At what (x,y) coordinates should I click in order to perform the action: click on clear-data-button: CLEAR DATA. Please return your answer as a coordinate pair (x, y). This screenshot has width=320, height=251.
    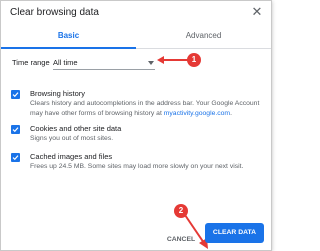
    Looking at the image, I should click on (234, 233).